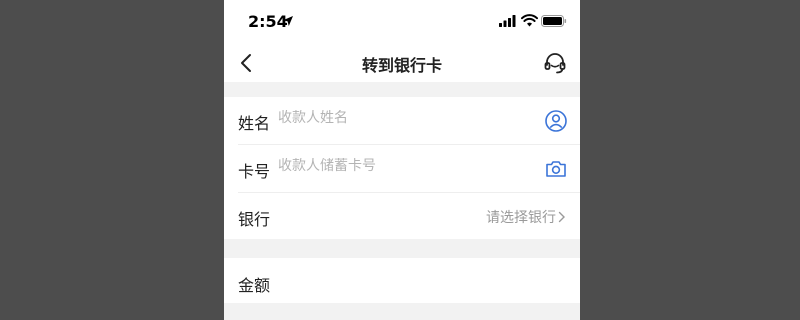  I want to click on recipient-name-input, so click(398, 118).